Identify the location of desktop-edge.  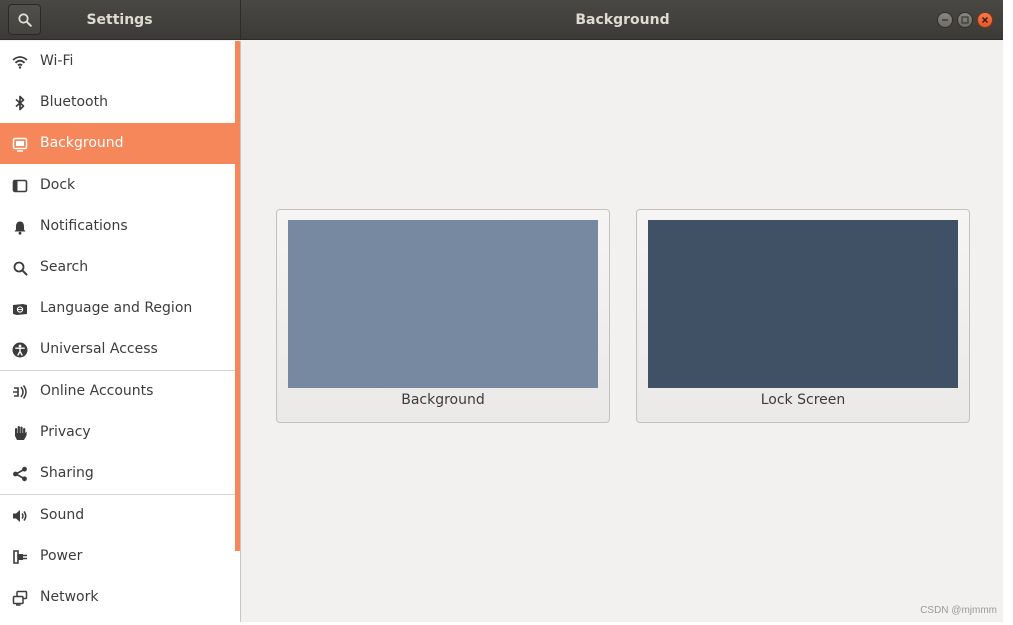
(1008, 312).